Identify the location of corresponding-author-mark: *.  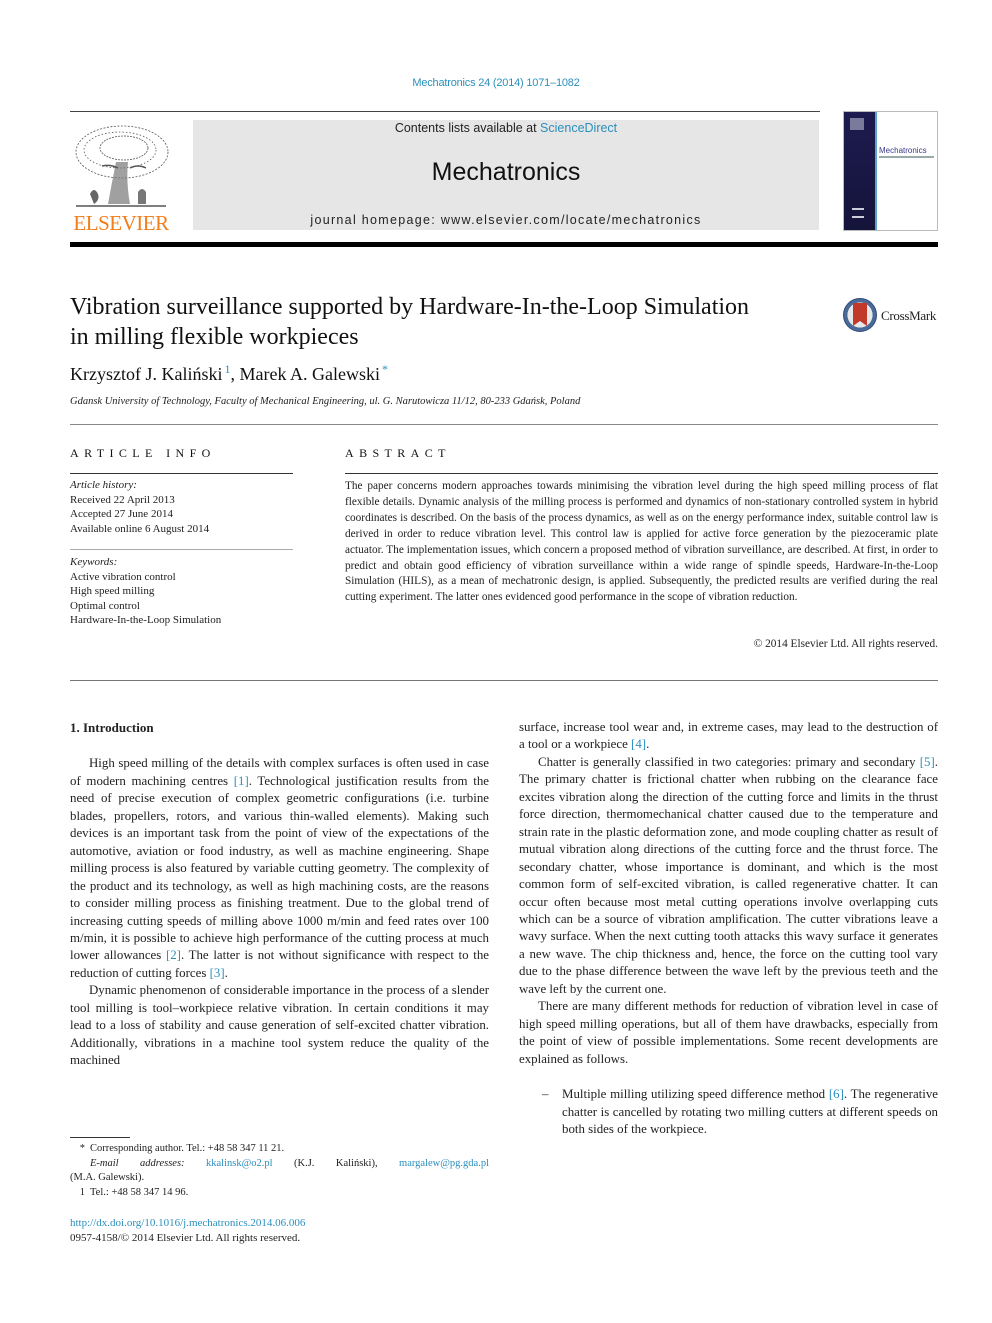
(385, 369).